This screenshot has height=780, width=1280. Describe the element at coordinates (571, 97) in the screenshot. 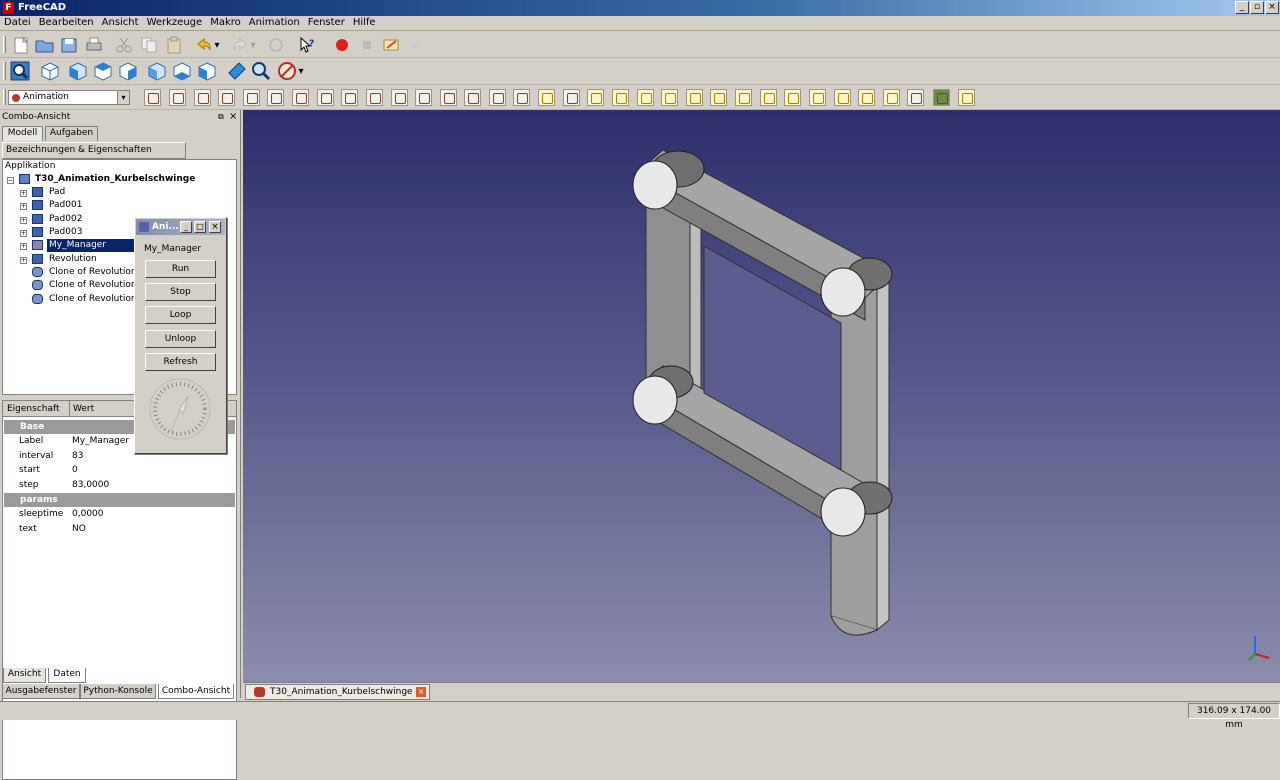

I see `anim-tool-18-icon` at that location.